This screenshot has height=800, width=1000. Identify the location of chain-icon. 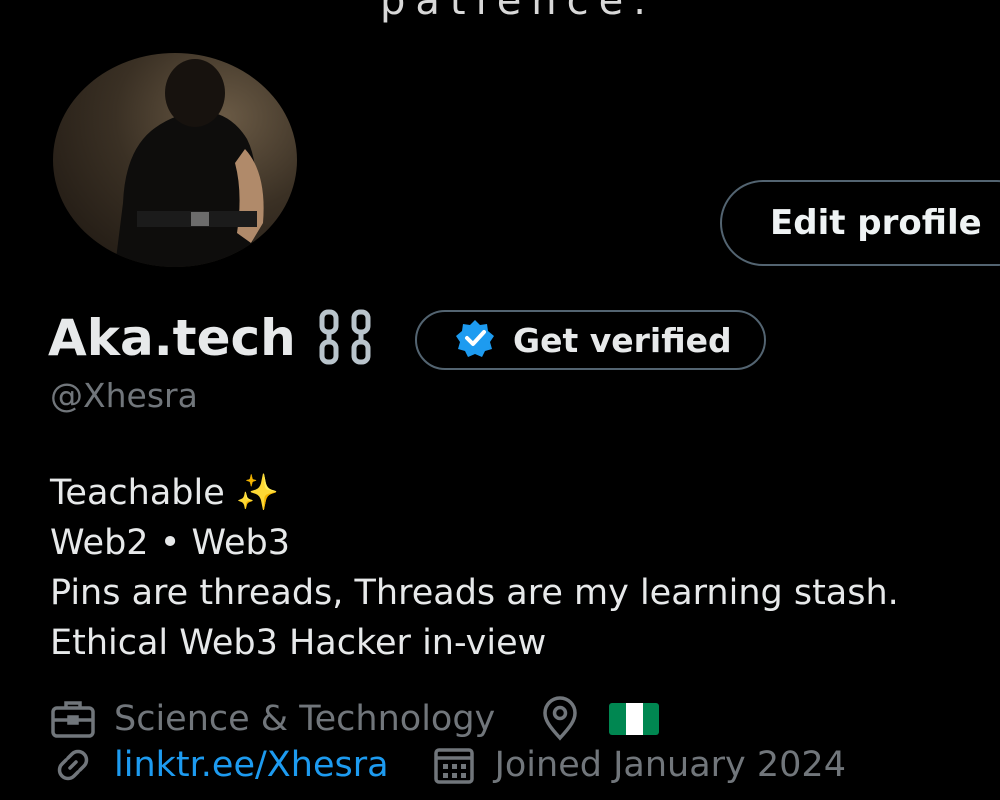
(348, 338).